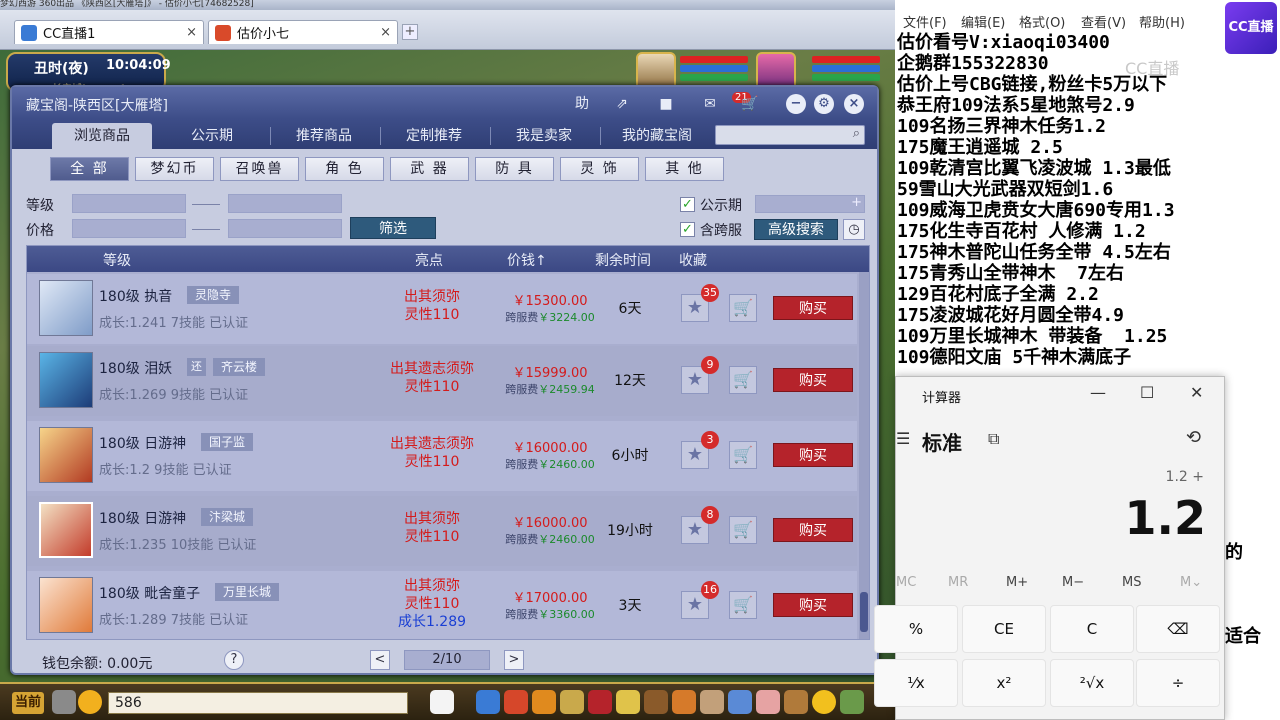 This screenshot has width=1280, height=720. I want to click on maximize-button: ☐, so click(1147, 392).